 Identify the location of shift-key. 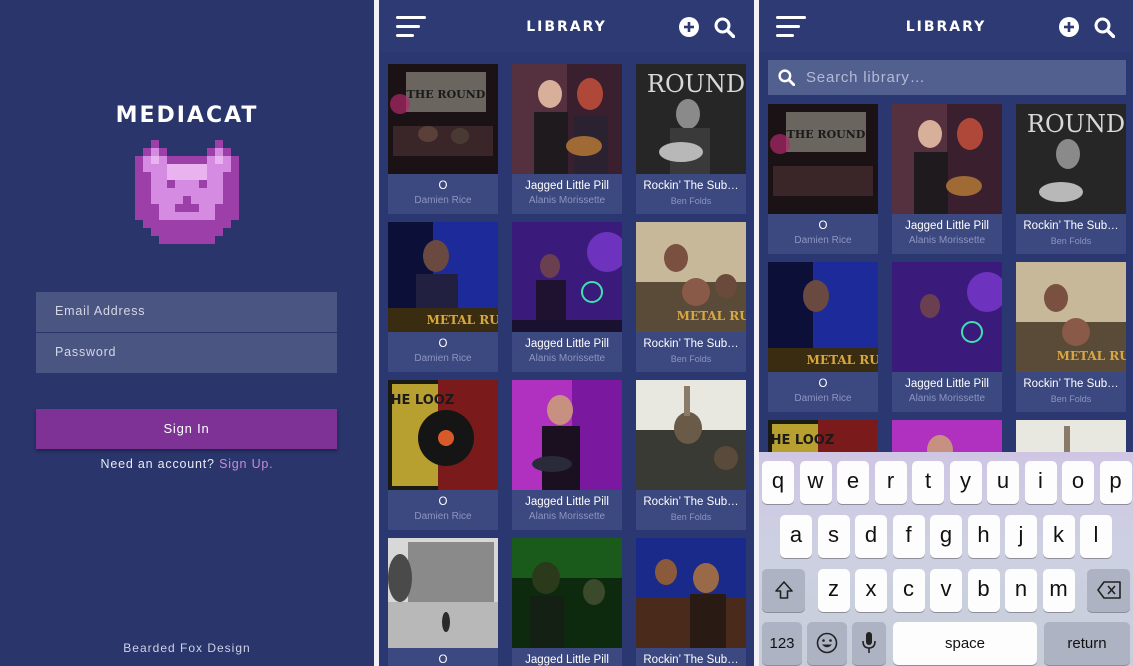
(783, 590).